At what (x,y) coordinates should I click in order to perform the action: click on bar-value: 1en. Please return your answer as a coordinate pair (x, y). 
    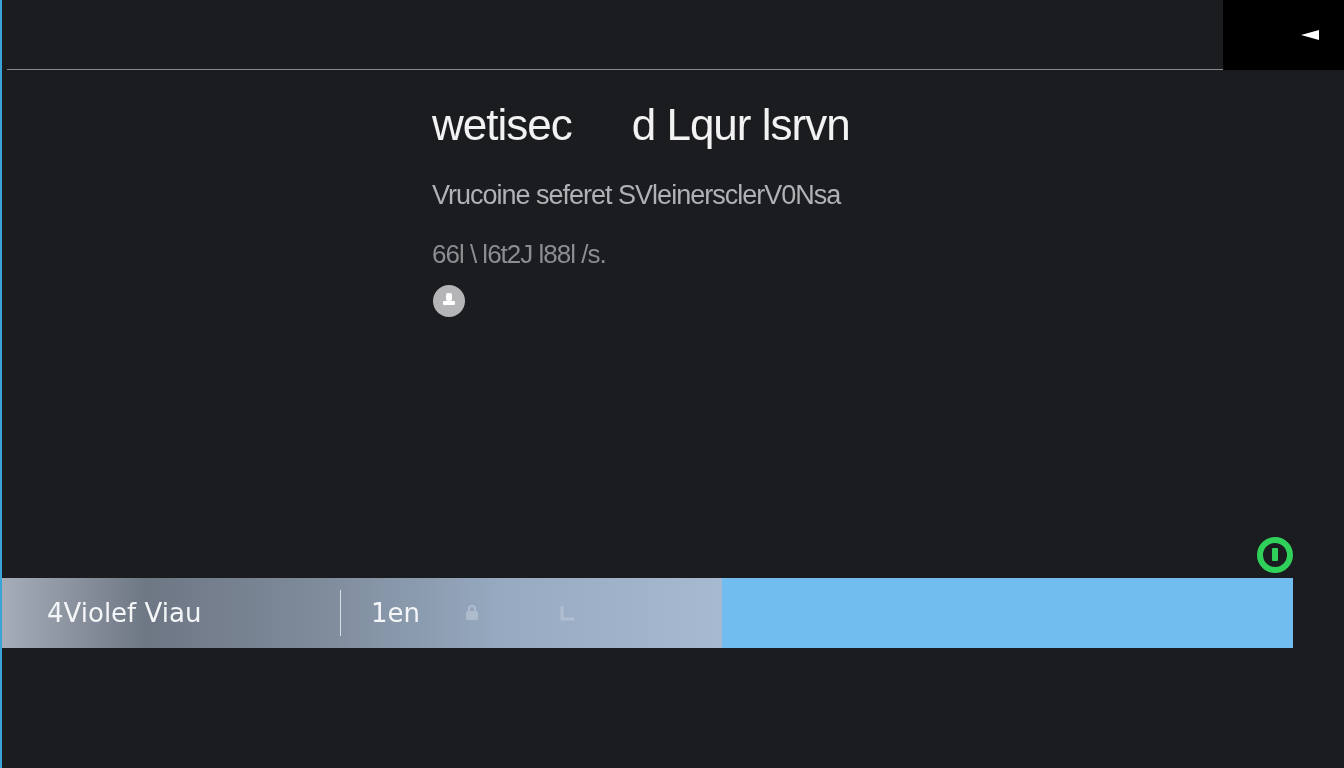
    Looking at the image, I should click on (396, 613).